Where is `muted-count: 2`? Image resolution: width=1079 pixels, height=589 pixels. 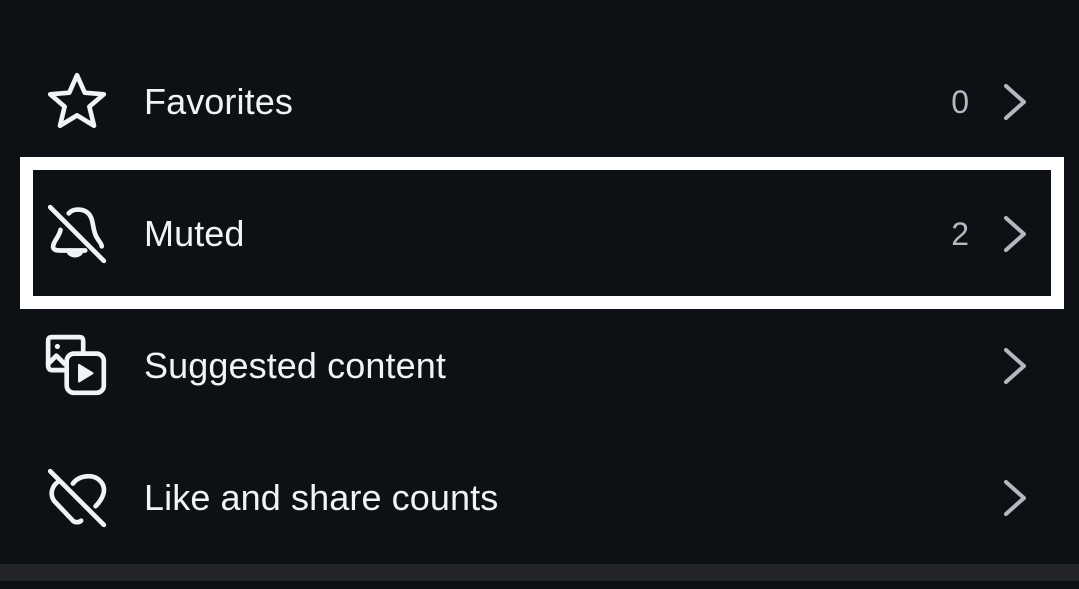 muted-count: 2 is located at coordinates (960, 233).